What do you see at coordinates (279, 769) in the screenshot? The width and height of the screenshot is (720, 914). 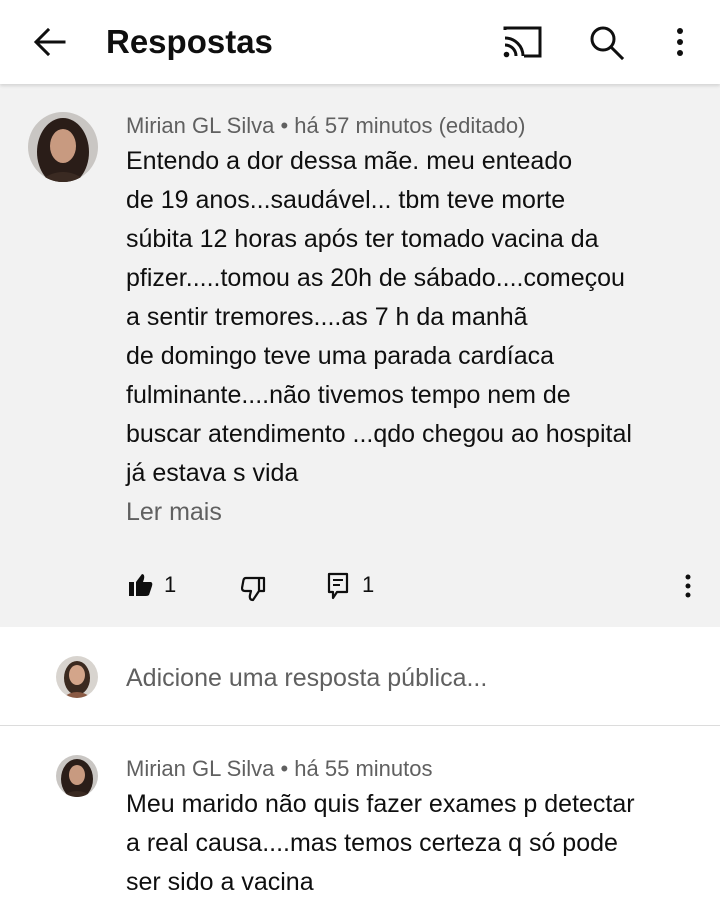 I see `comment-meta: Mirian GL Silva • há 55 minutos` at bounding box center [279, 769].